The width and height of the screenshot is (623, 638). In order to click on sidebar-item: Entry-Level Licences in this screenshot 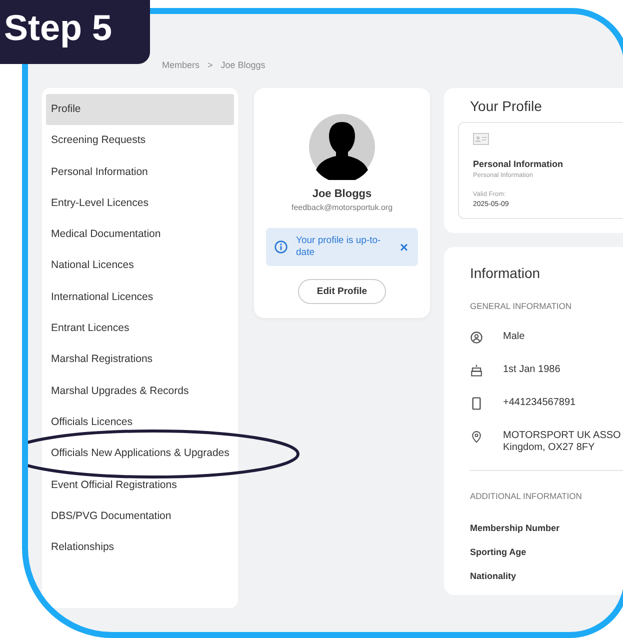, I will do `click(140, 204)`.